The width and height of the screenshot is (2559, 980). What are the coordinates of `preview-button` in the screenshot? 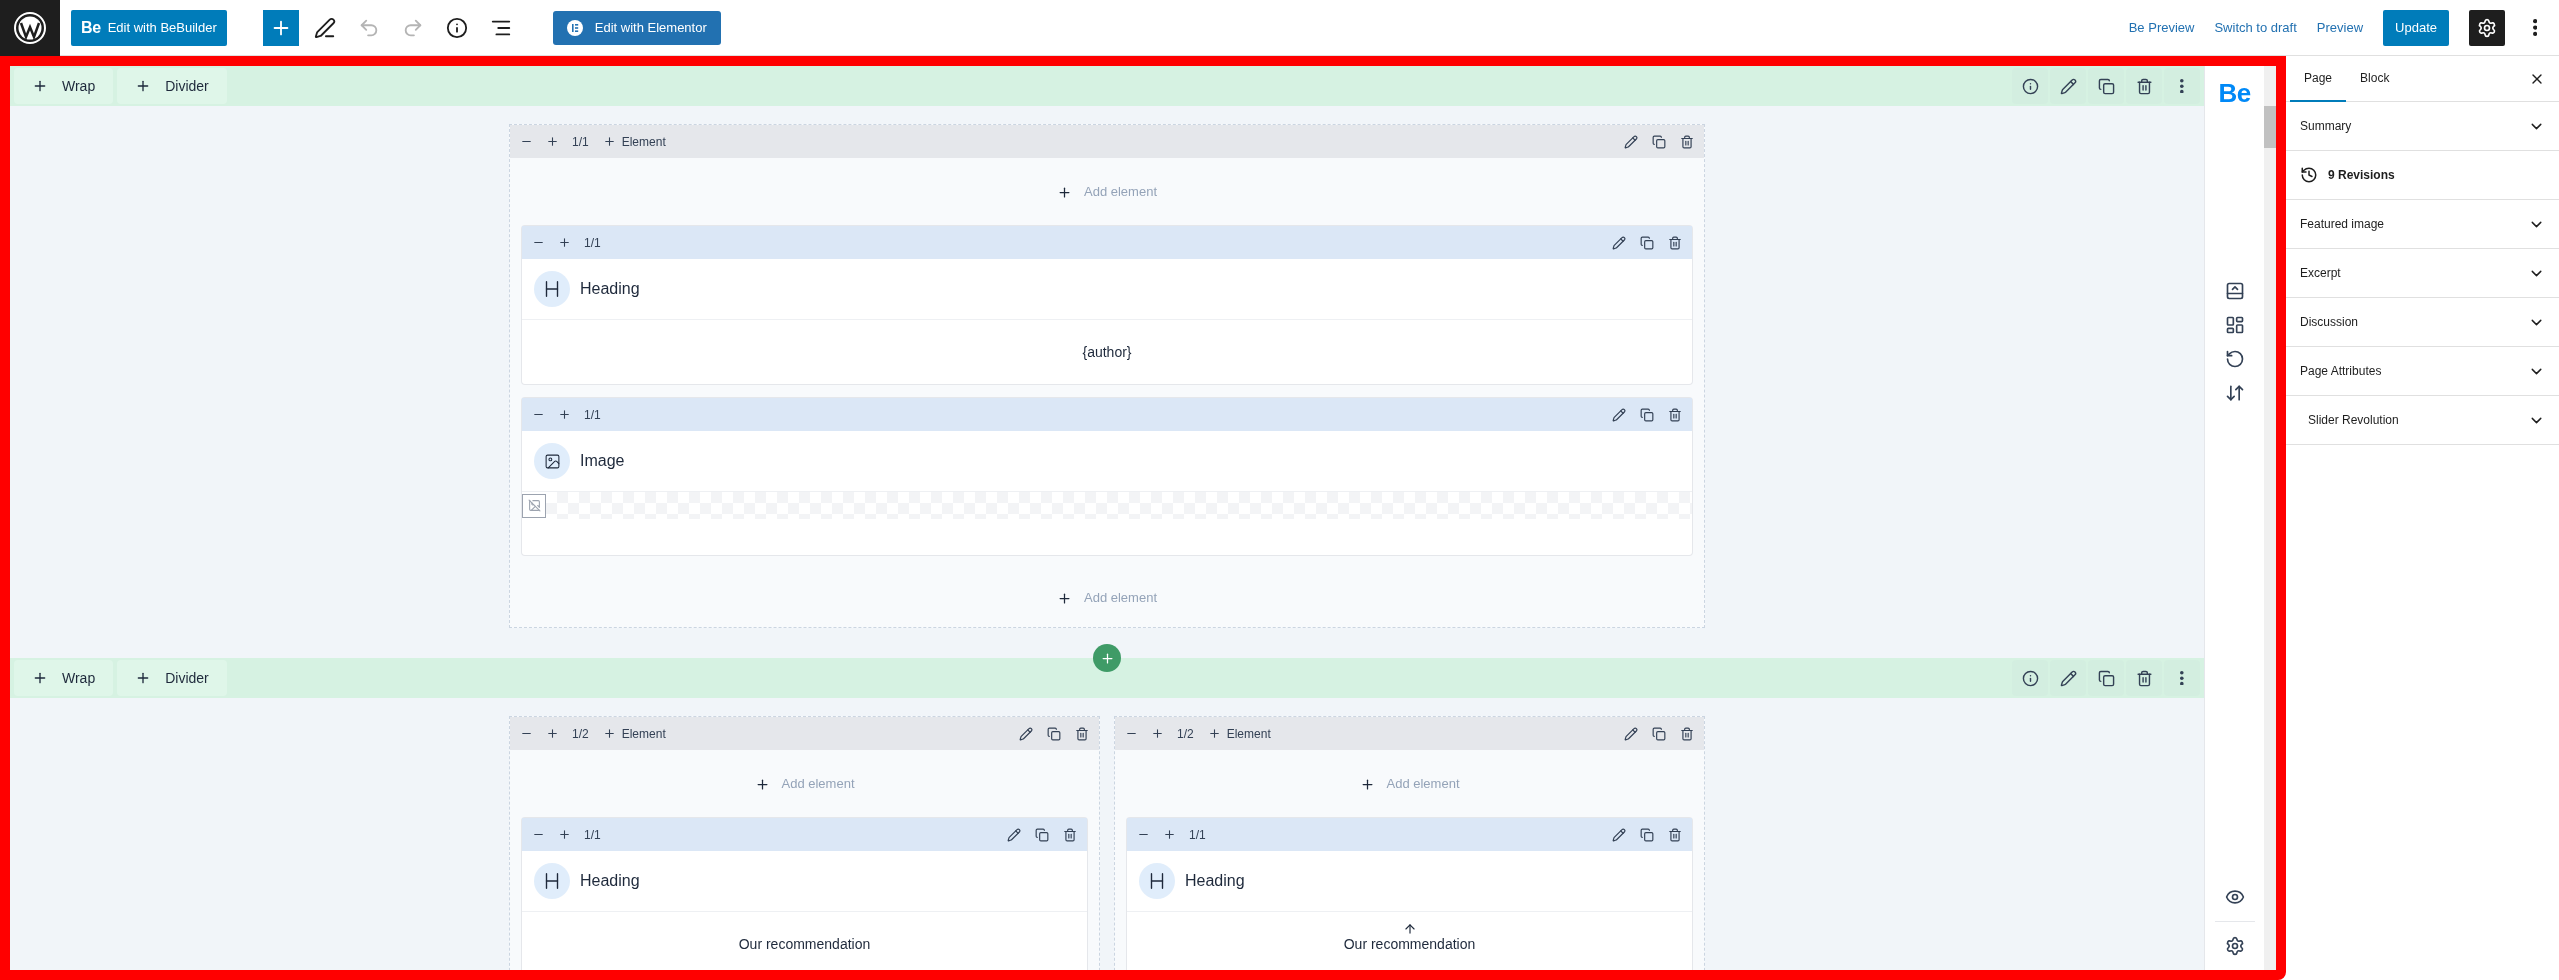 It's located at (2234, 897).